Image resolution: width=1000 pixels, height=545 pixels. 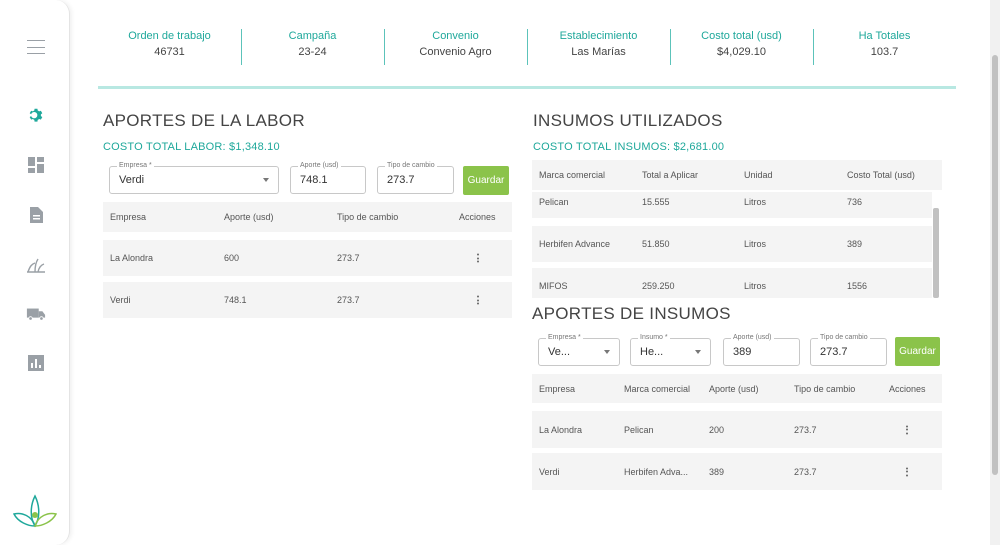 I want to click on summary-label: Establecimiento, so click(x=598, y=36).